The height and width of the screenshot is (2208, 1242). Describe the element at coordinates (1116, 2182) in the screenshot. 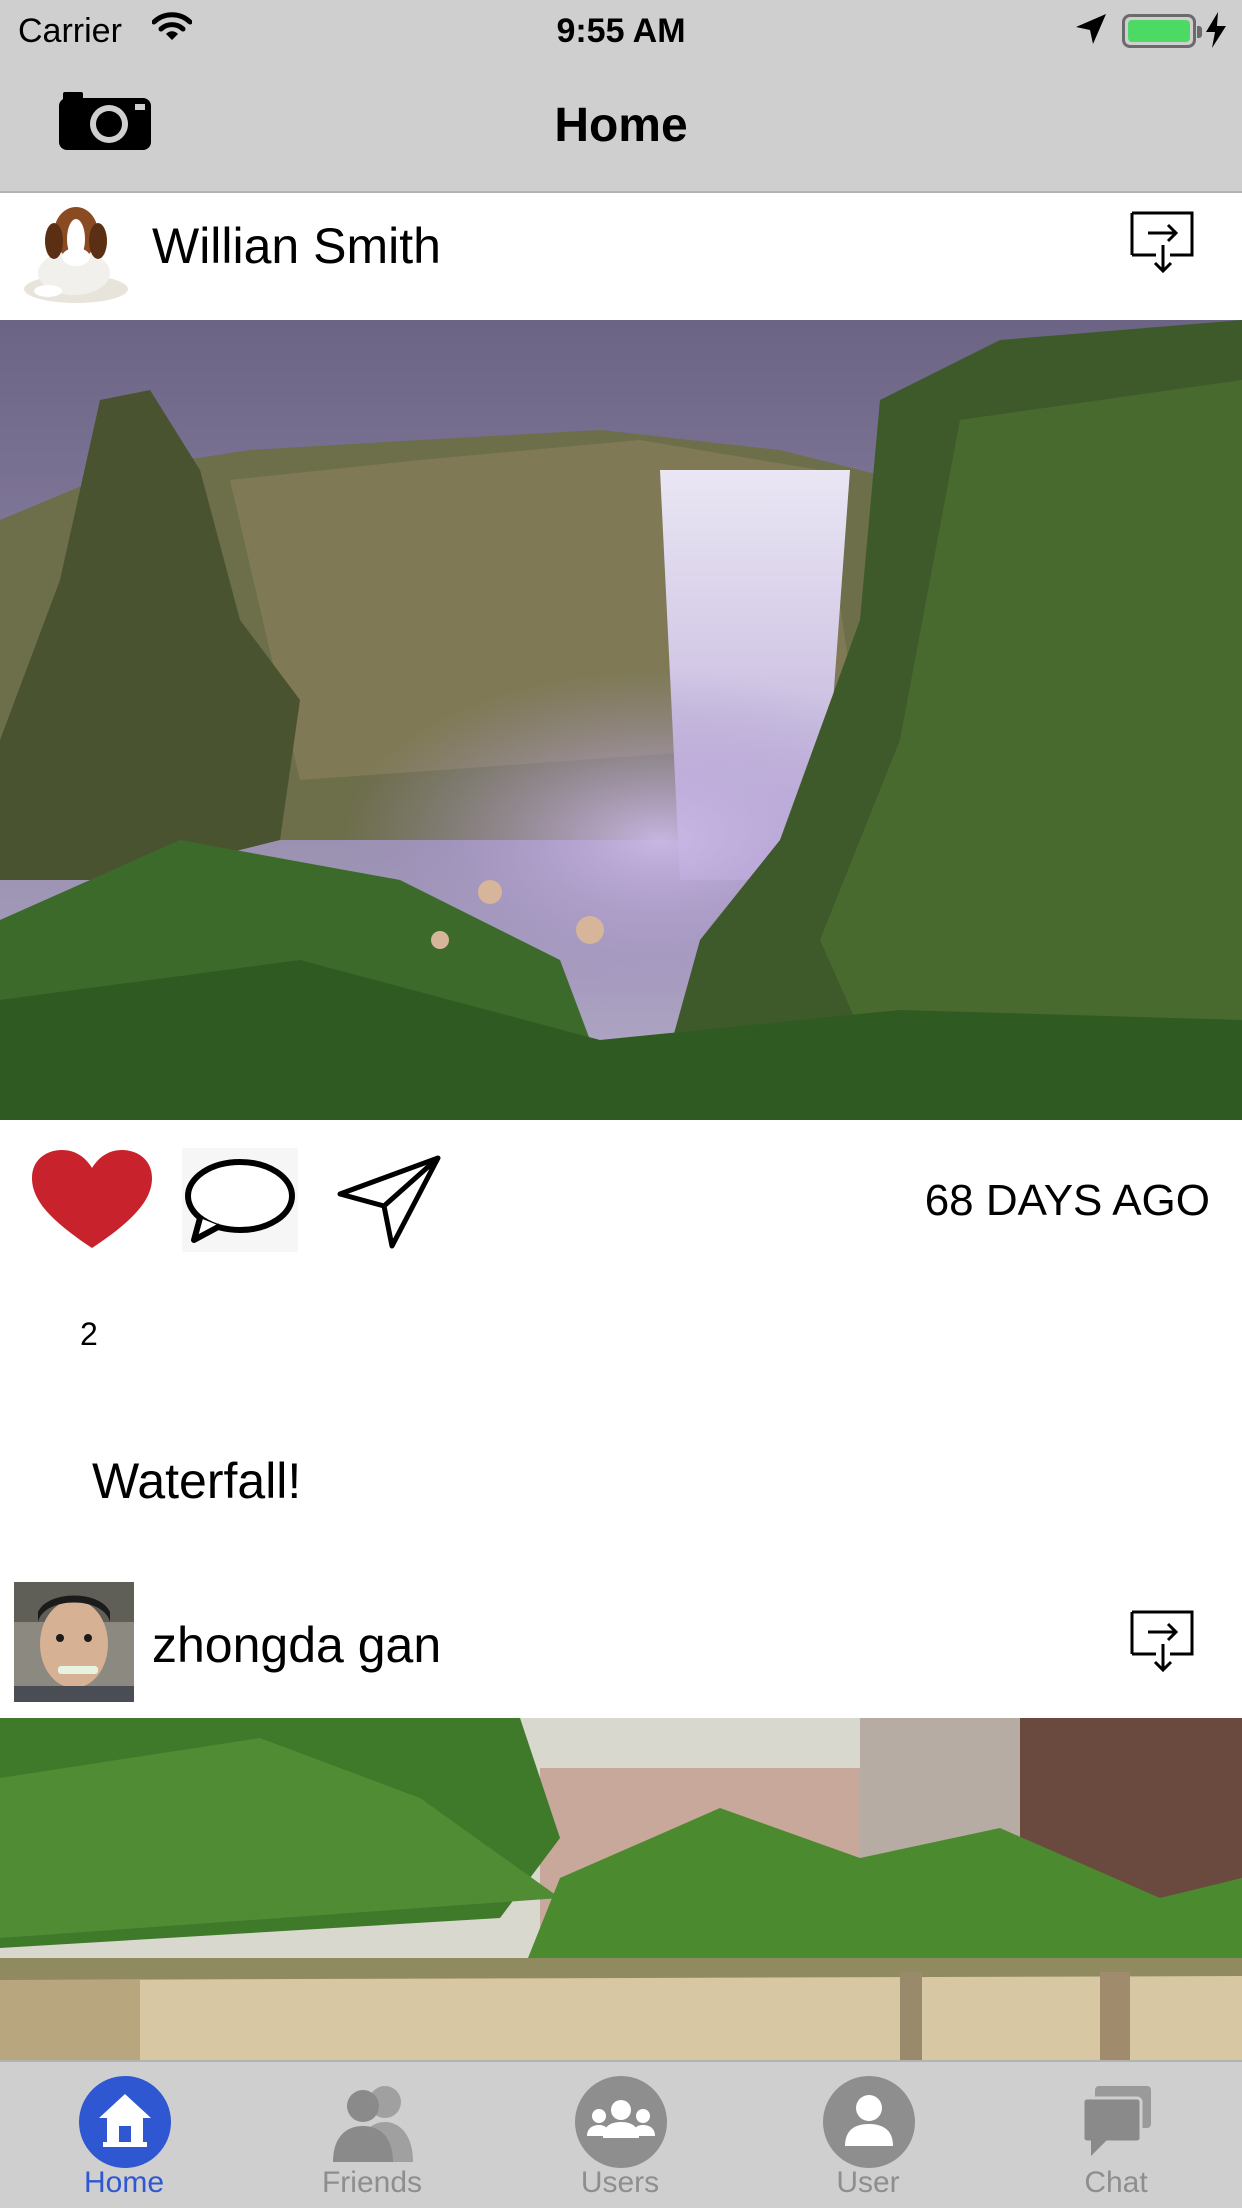

I see `tab-label: Chat` at that location.